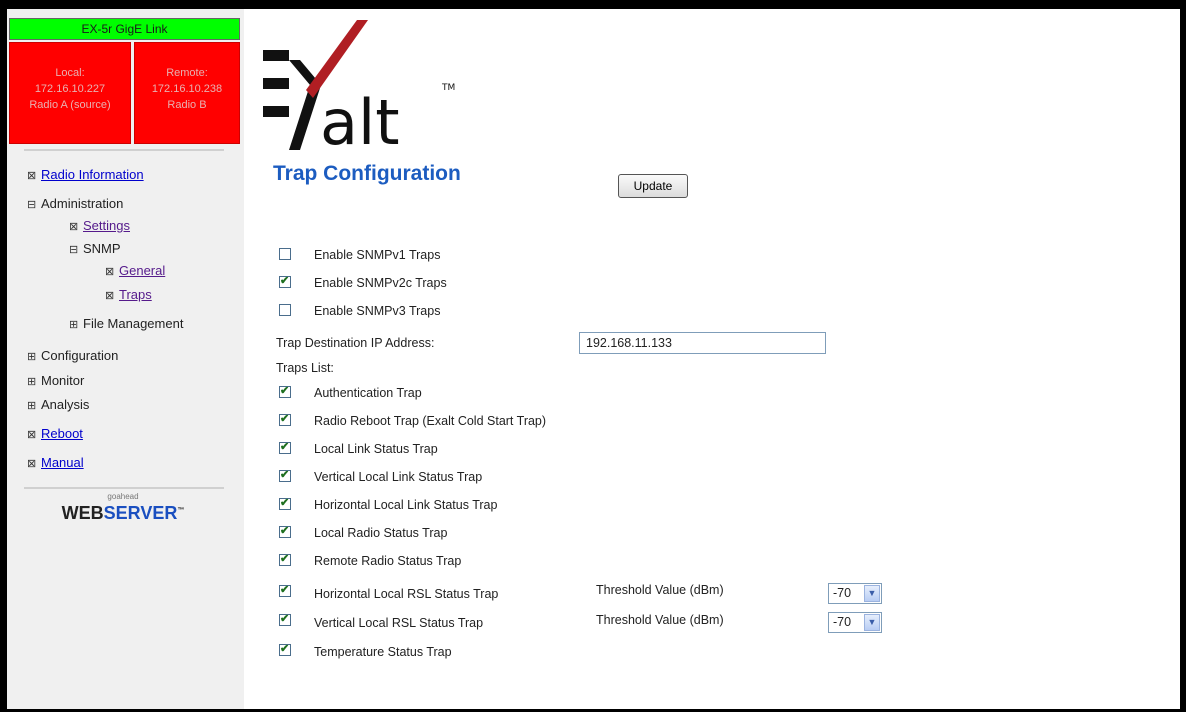 The height and width of the screenshot is (712, 1186). What do you see at coordinates (377, 311) in the screenshot?
I see `snmpv3-label: Enable SNMPv3 Traps` at bounding box center [377, 311].